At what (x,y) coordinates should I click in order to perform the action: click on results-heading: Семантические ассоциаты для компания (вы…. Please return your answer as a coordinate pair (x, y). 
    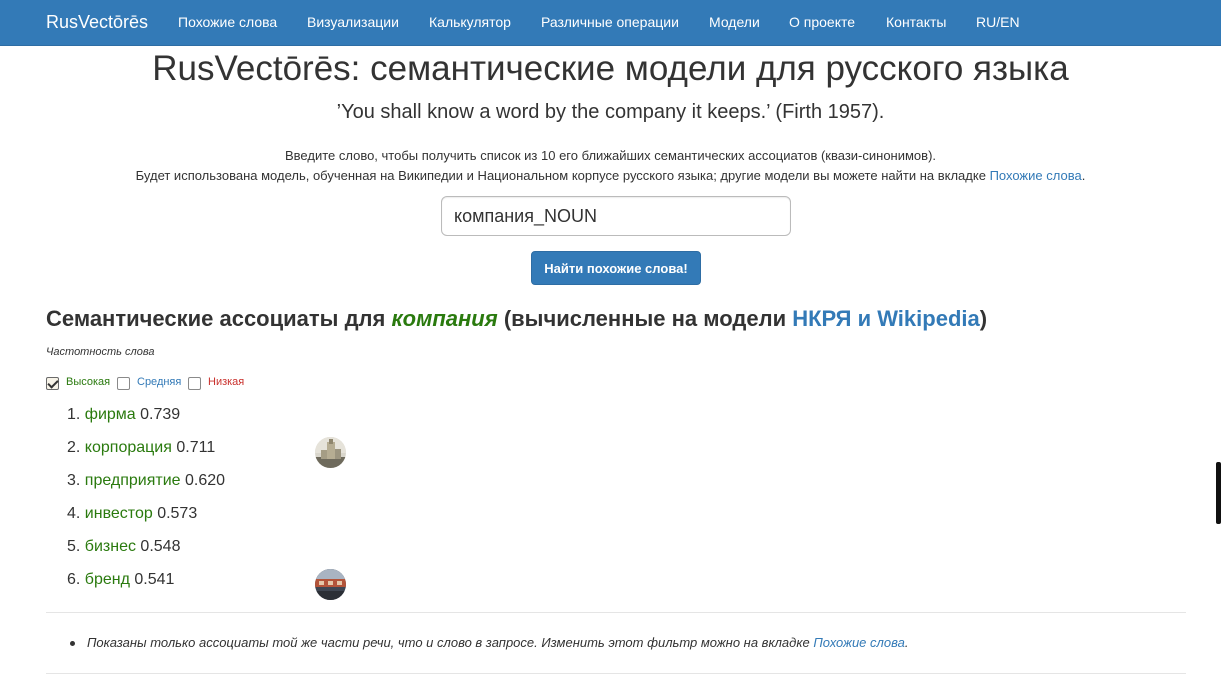
    Looking at the image, I should click on (516, 319).